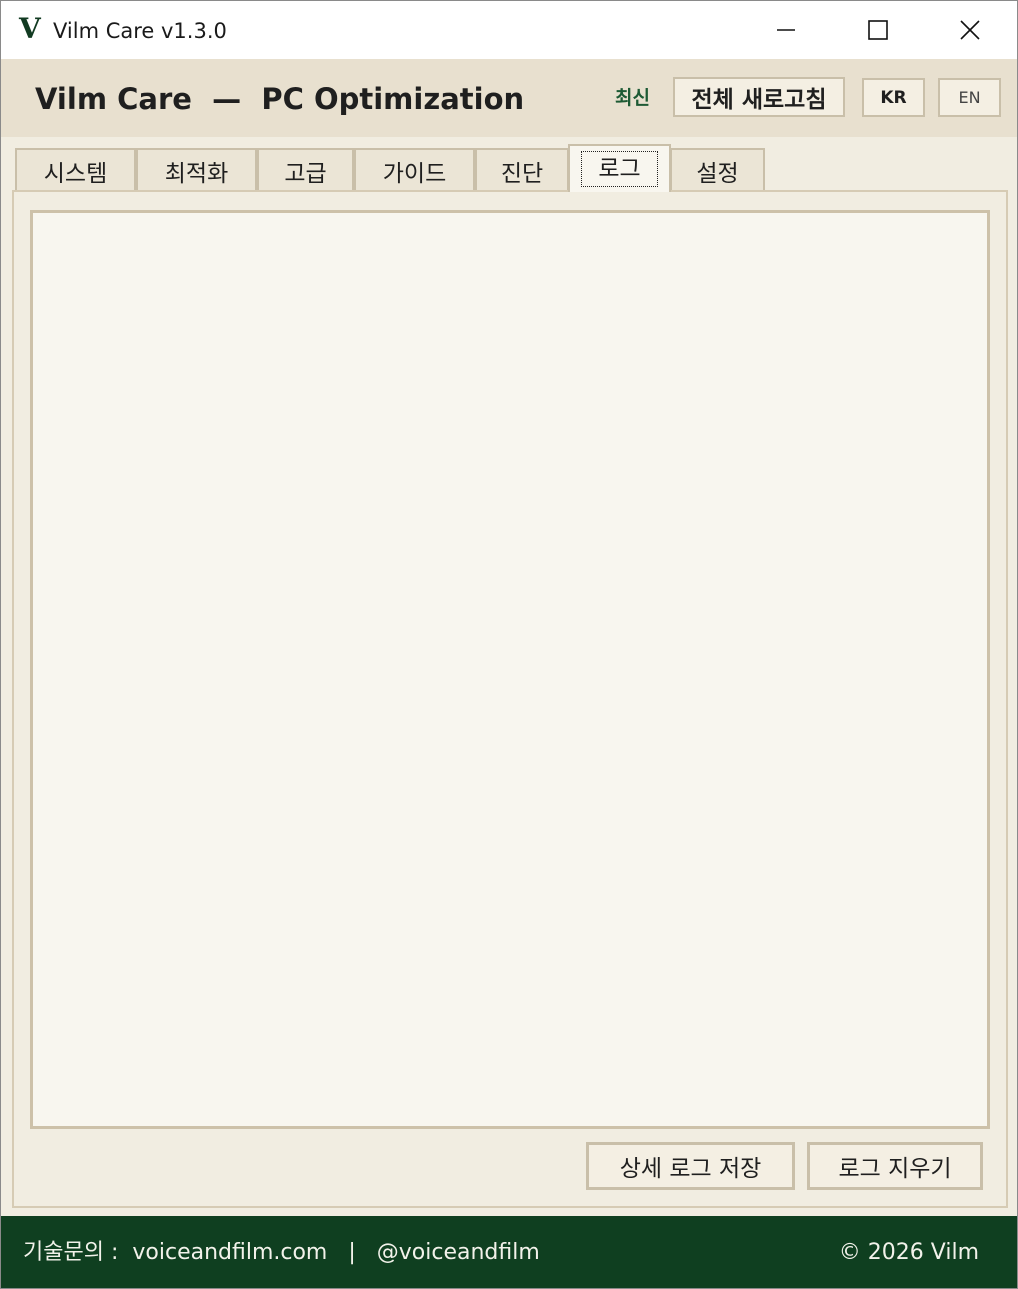 This screenshot has height=1289, width=1018. Describe the element at coordinates (632, 98) in the screenshot. I see `status-latest-badge: 최신` at that location.